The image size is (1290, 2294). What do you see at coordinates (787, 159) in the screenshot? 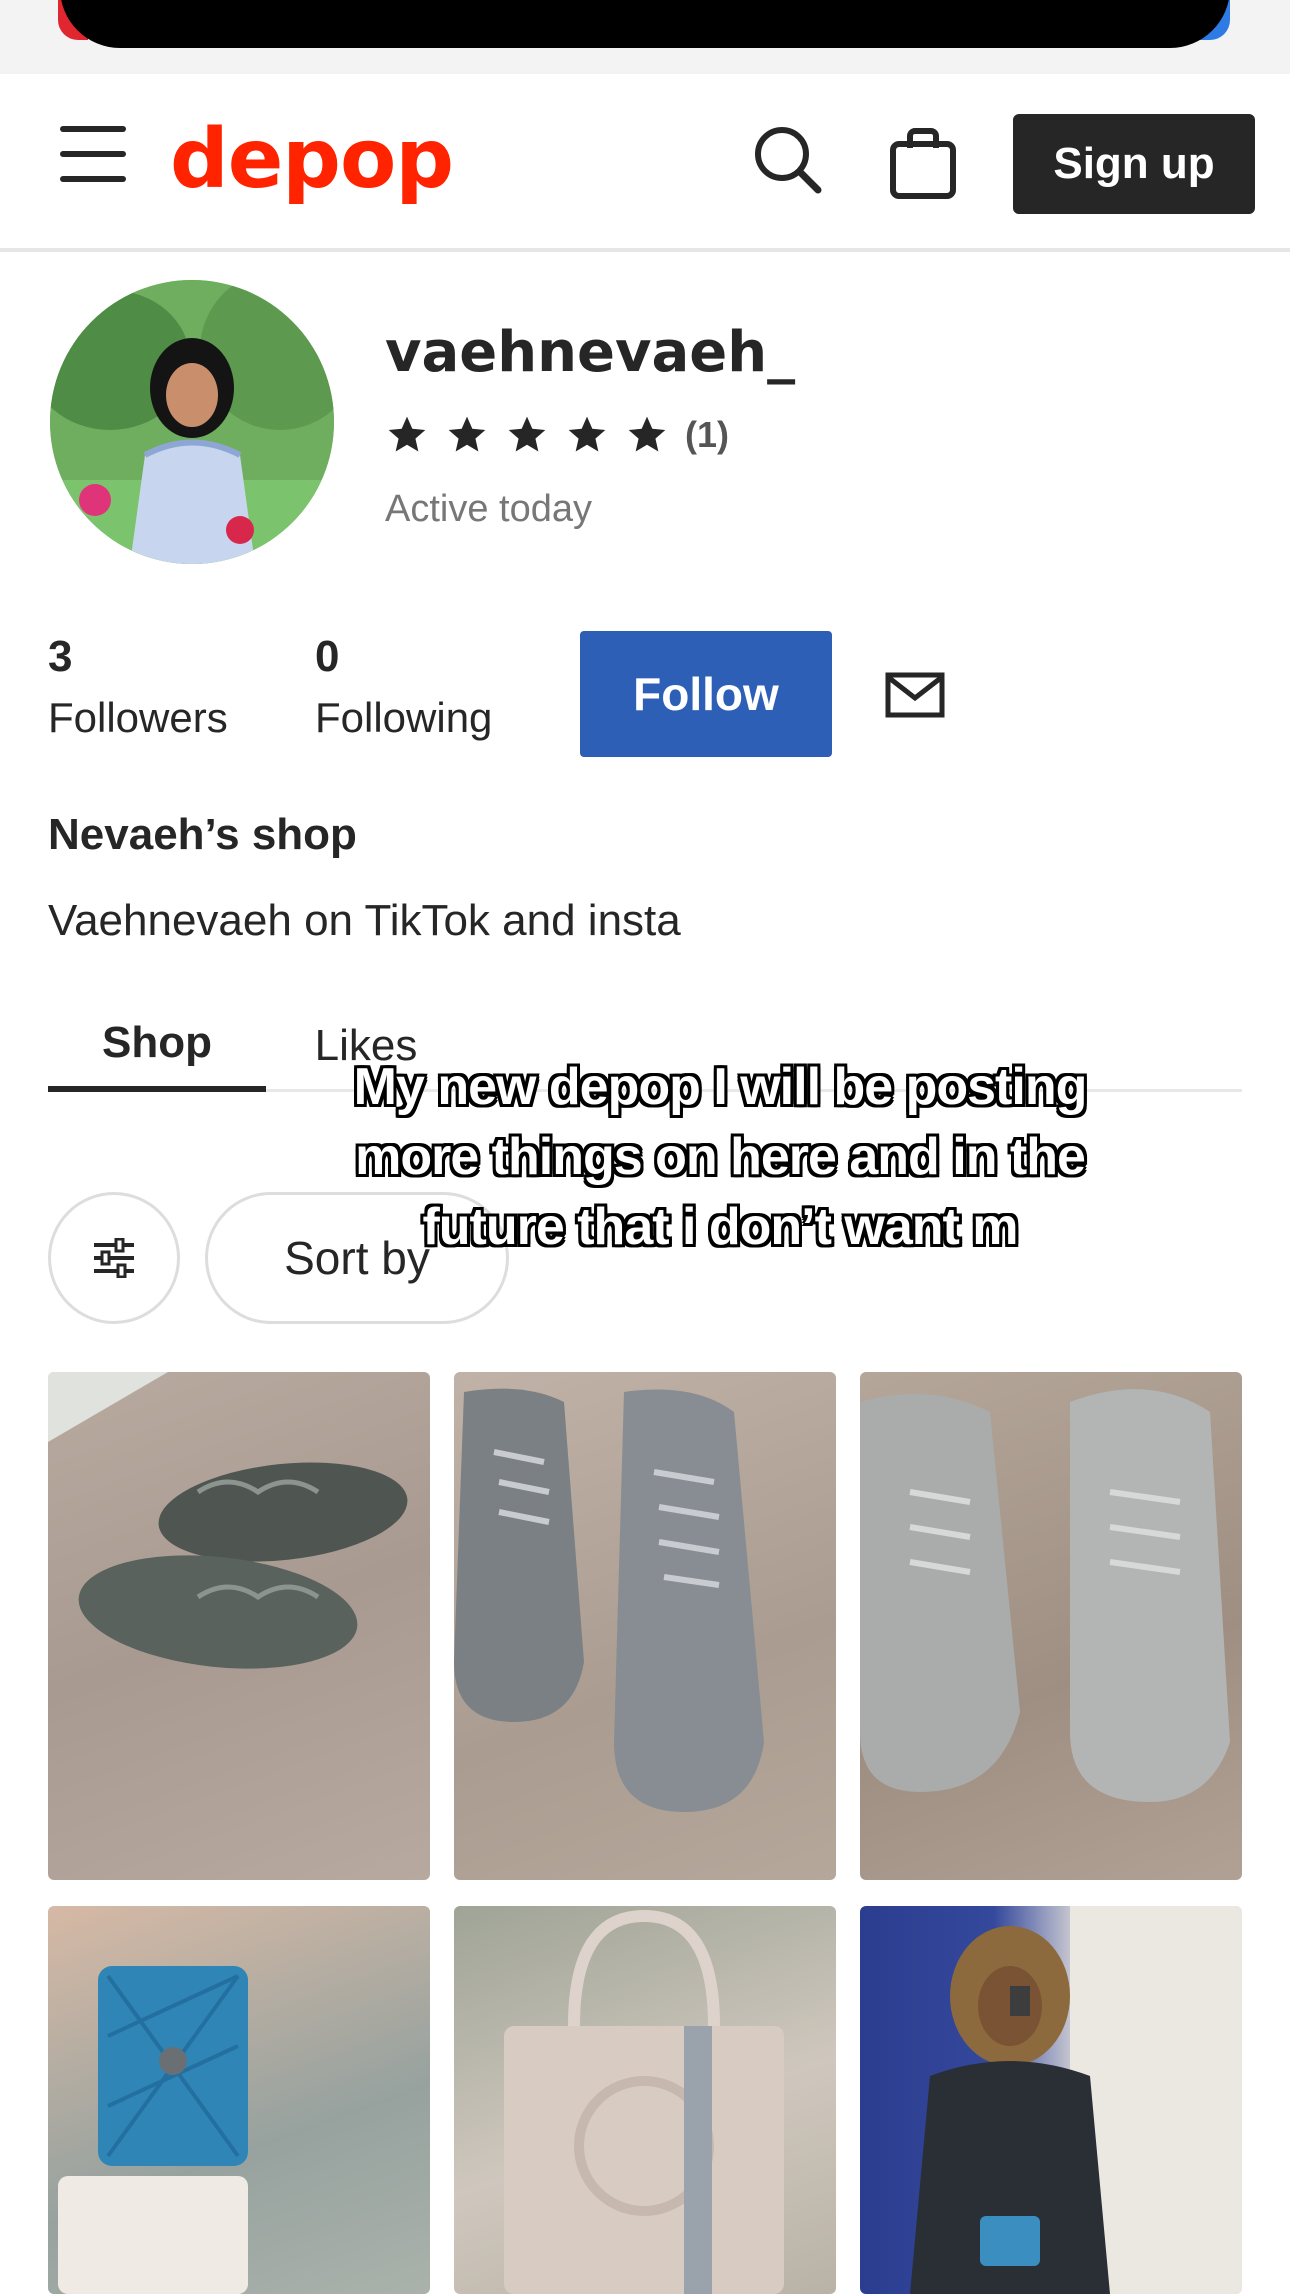
I see `search-icon` at bounding box center [787, 159].